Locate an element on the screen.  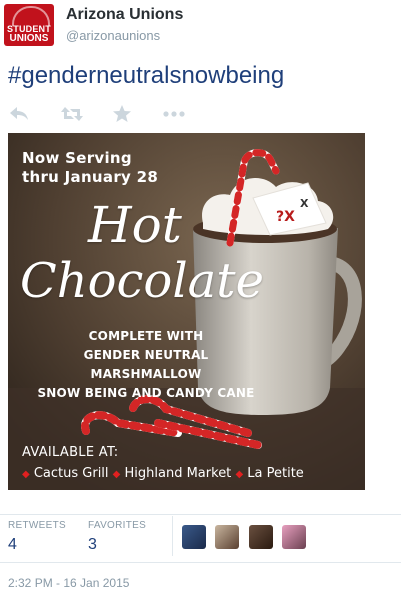
poster-now-serving-line2: thru January 28 is located at coordinates (90, 177).